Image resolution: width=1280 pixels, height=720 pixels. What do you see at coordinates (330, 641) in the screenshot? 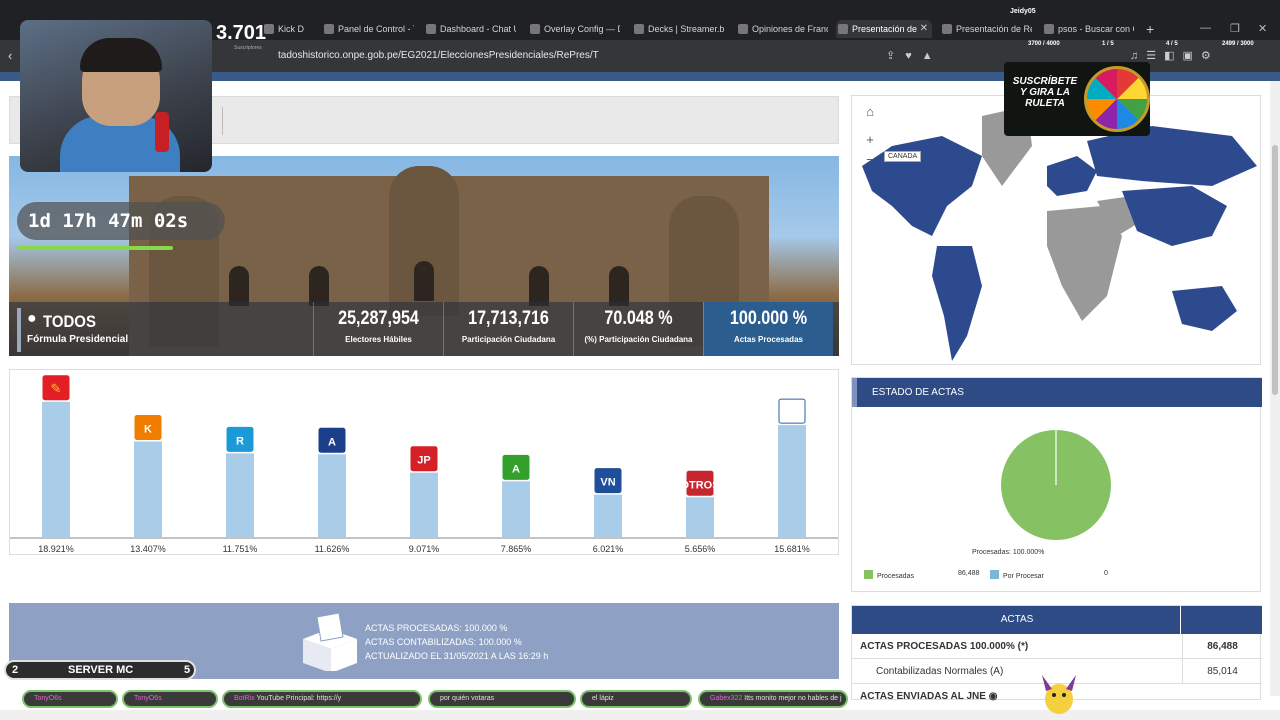
I see `ballot-box-icon` at bounding box center [330, 641].